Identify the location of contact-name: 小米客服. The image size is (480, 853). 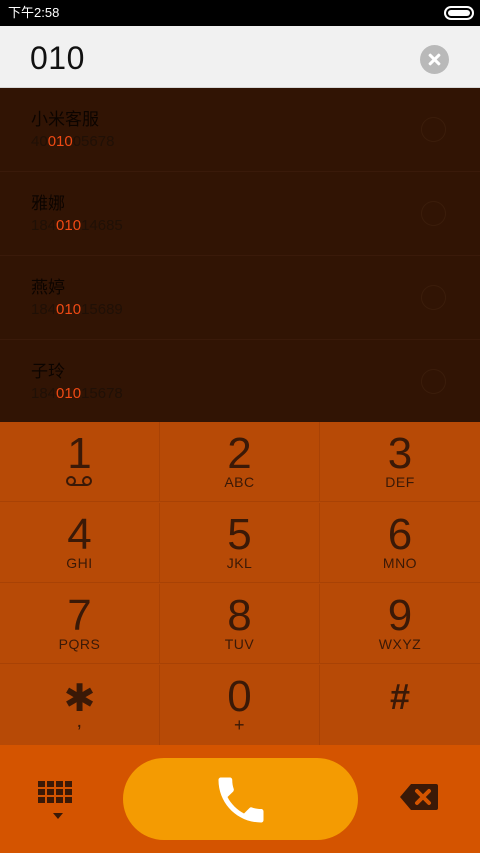
(65, 119).